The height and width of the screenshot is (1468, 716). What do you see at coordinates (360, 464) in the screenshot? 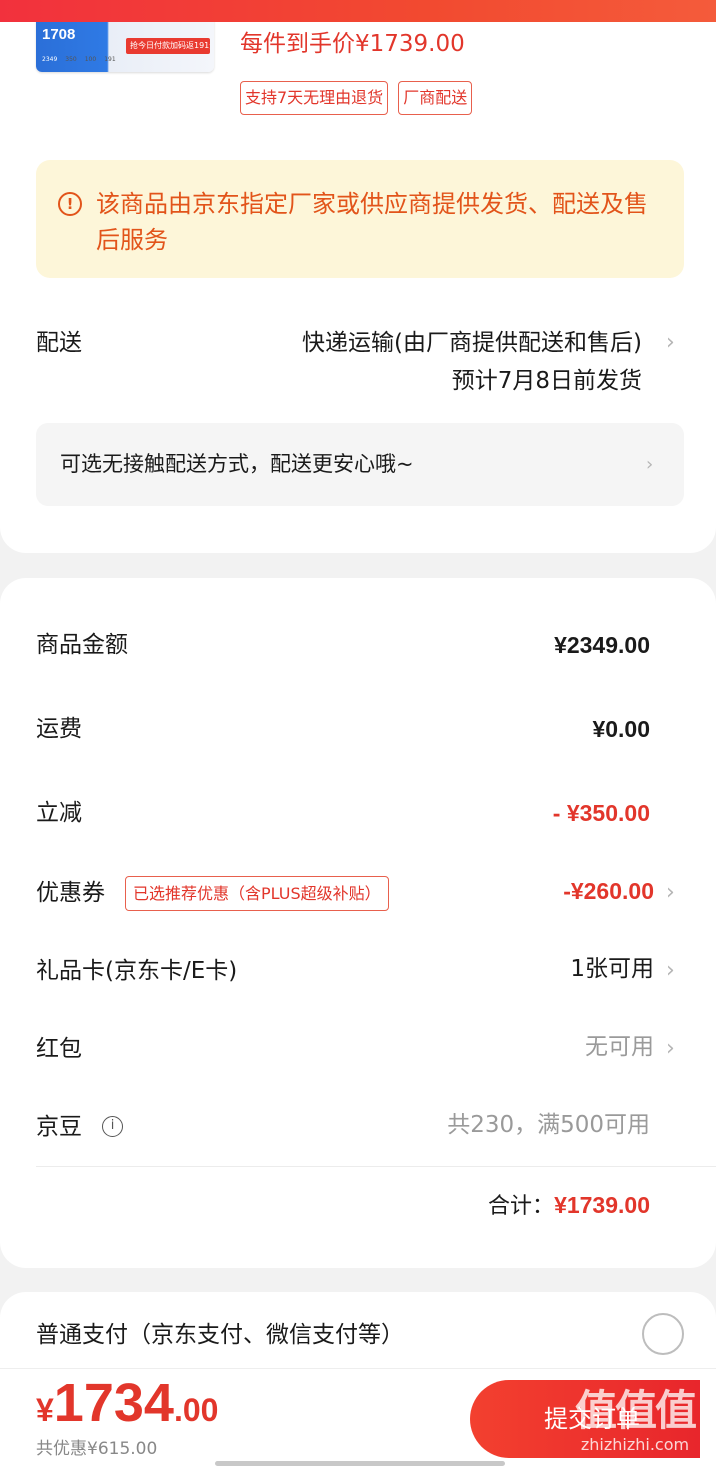
I see `contactless-delivery-option: 可选无接触配送方式，配送更安心哦~` at bounding box center [360, 464].